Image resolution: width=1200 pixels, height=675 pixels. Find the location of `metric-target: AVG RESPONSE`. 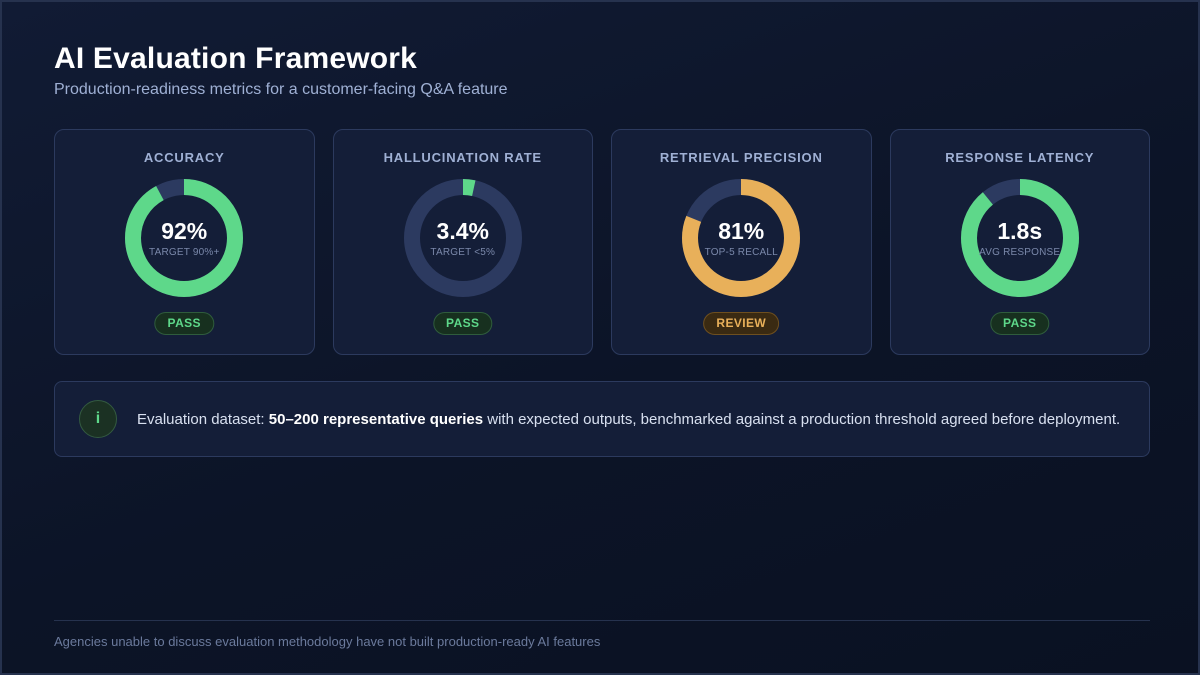

metric-target: AVG RESPONSE is located at coordinates (1020, 252).